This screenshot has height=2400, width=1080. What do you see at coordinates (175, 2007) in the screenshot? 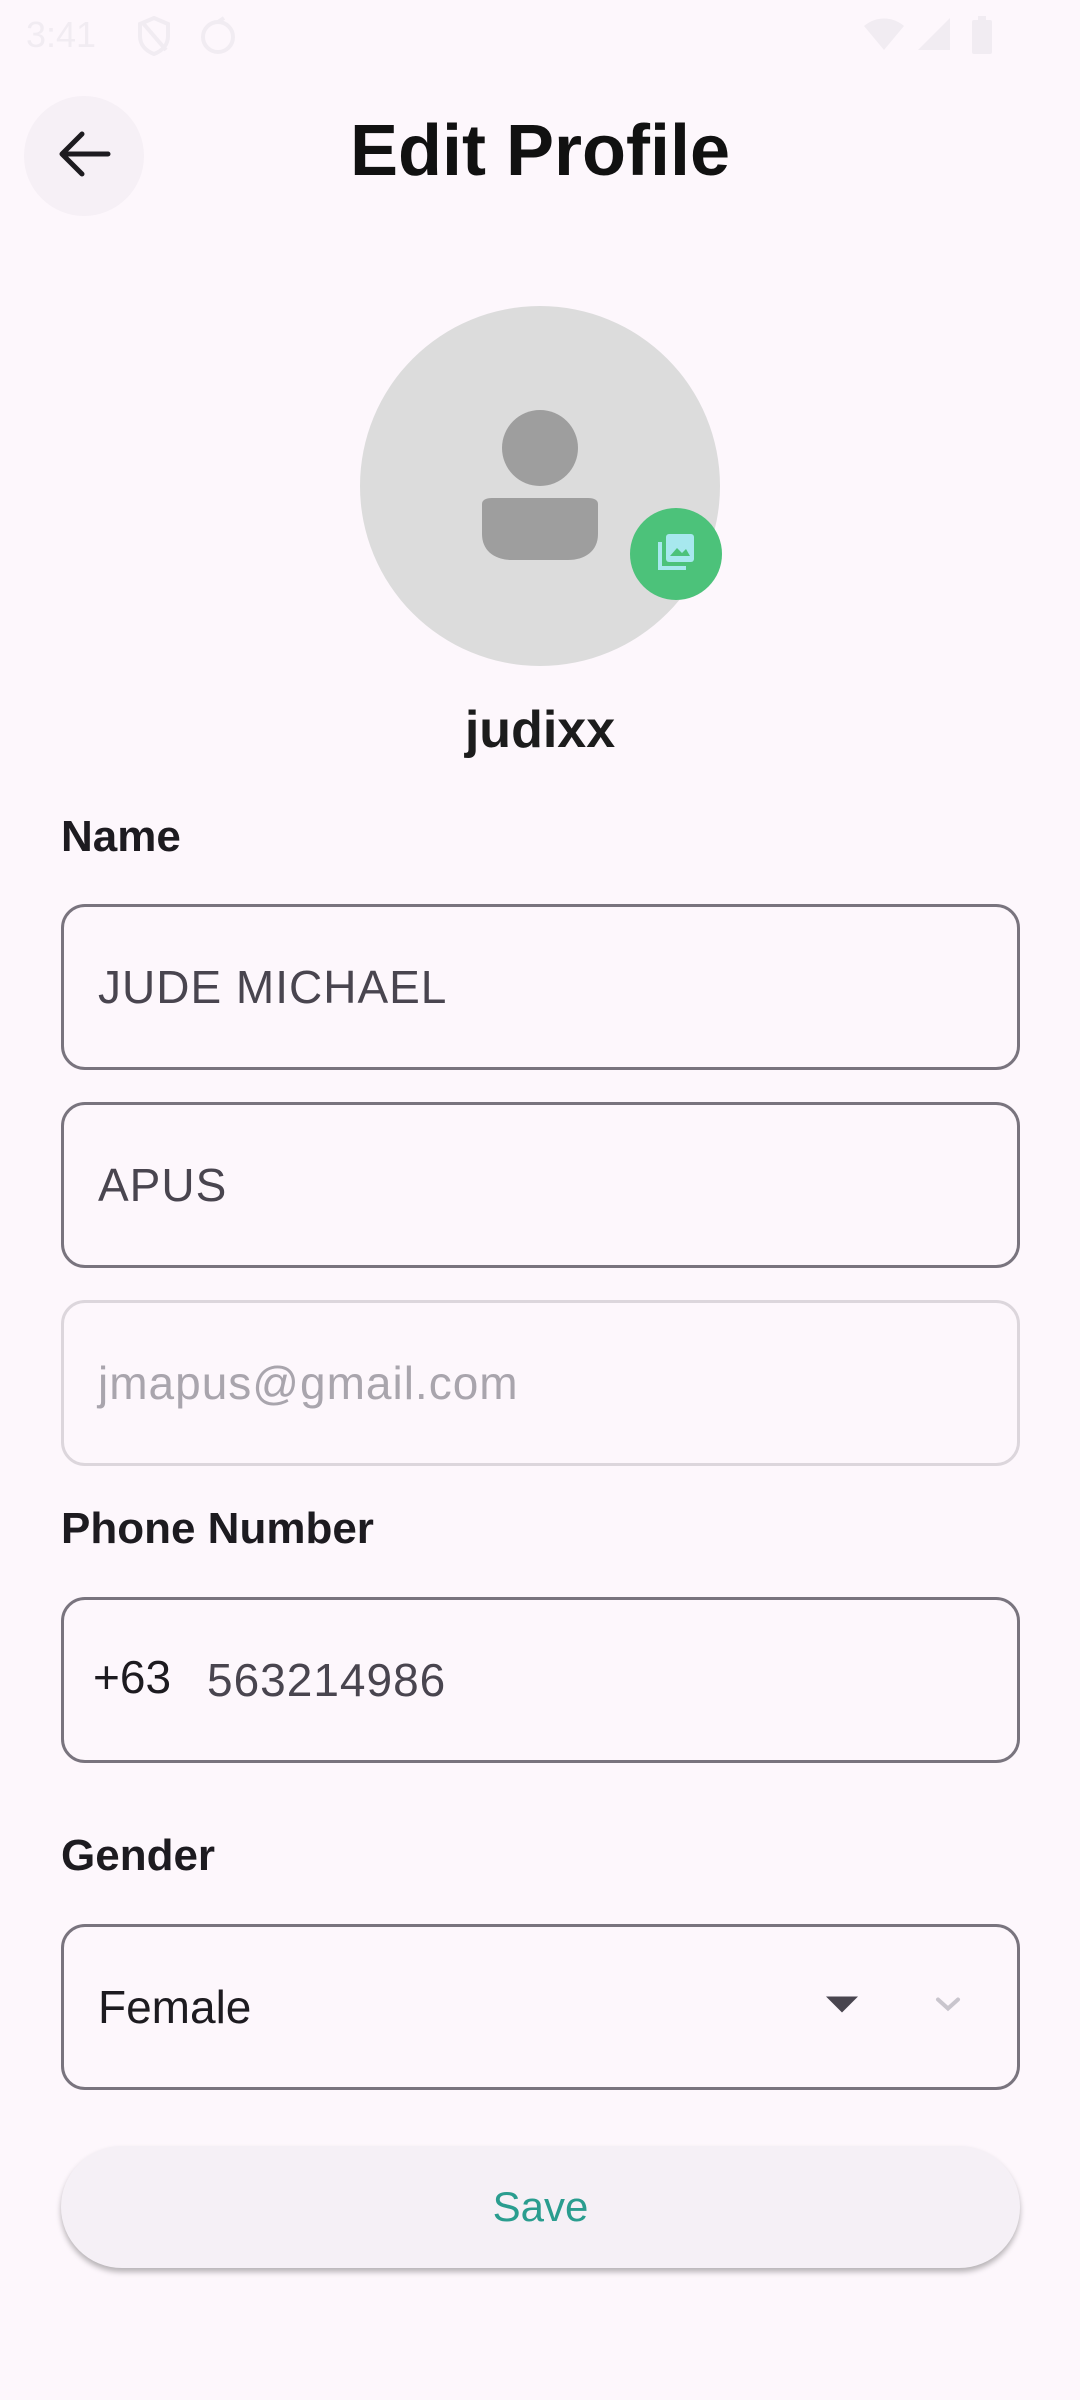
I see `gender-selected-value: Female` at bounding box center [175, 2007].